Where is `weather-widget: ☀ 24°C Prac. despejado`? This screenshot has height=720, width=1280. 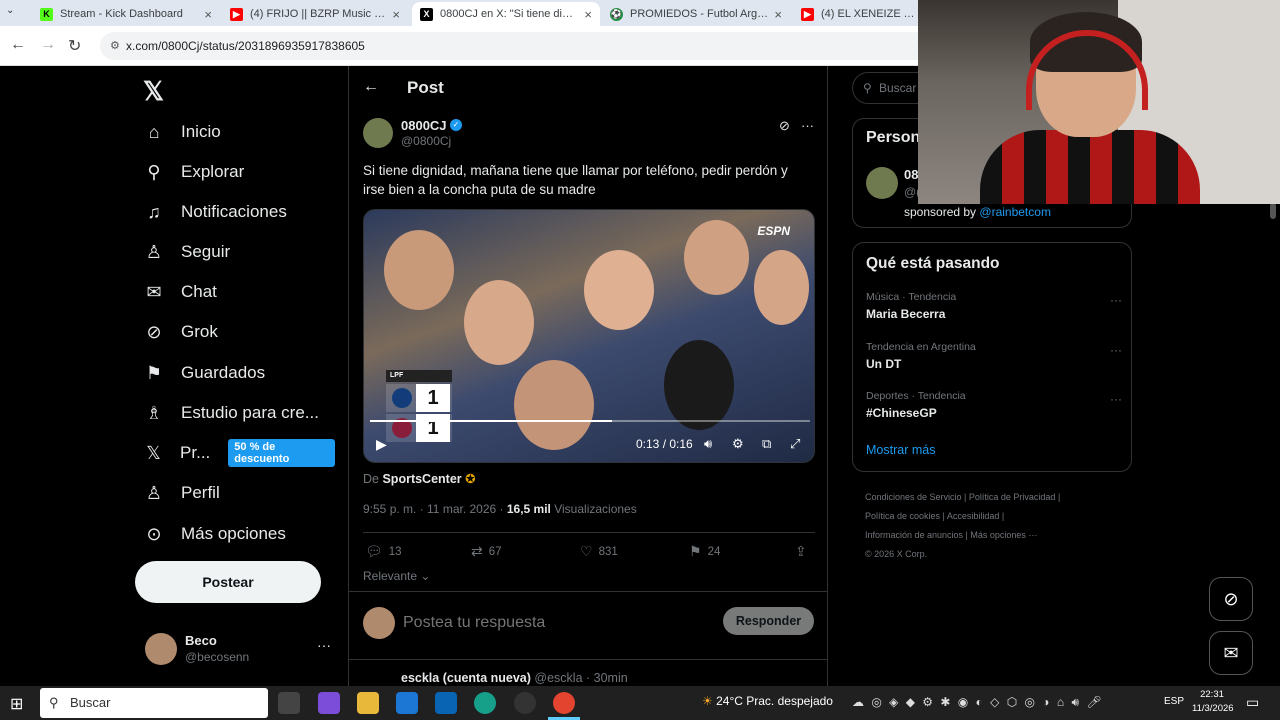 weather-widget: ☀ 24°C Prac. despejado is located at coordinates (767, 701).